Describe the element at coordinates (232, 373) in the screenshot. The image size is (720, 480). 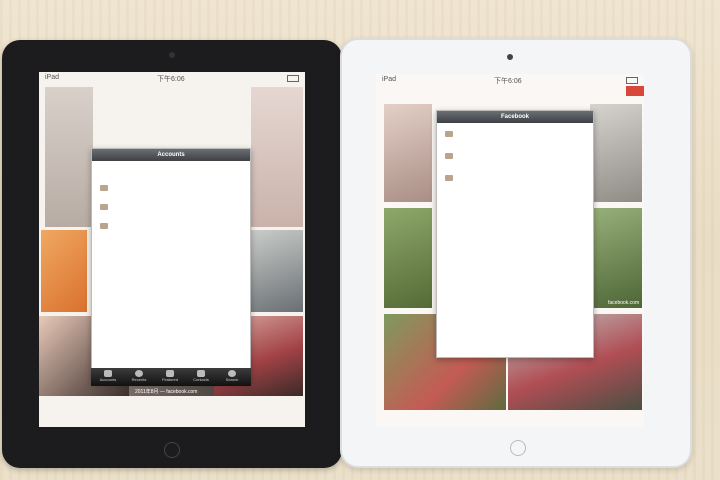
I see `search-icon` at that location.